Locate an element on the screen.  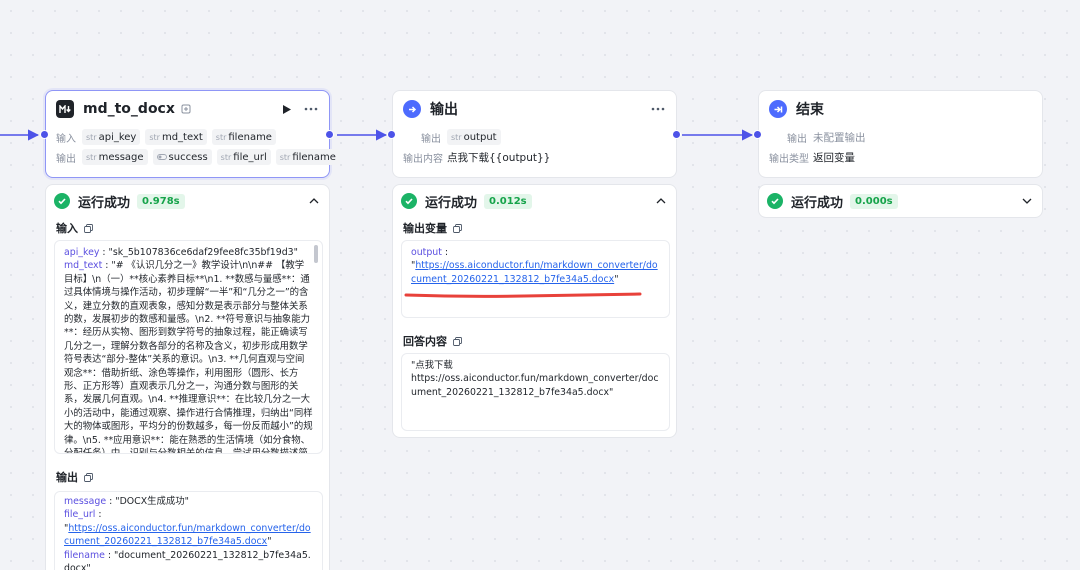
node-title: 输出 is located at coordinates (444, 110).